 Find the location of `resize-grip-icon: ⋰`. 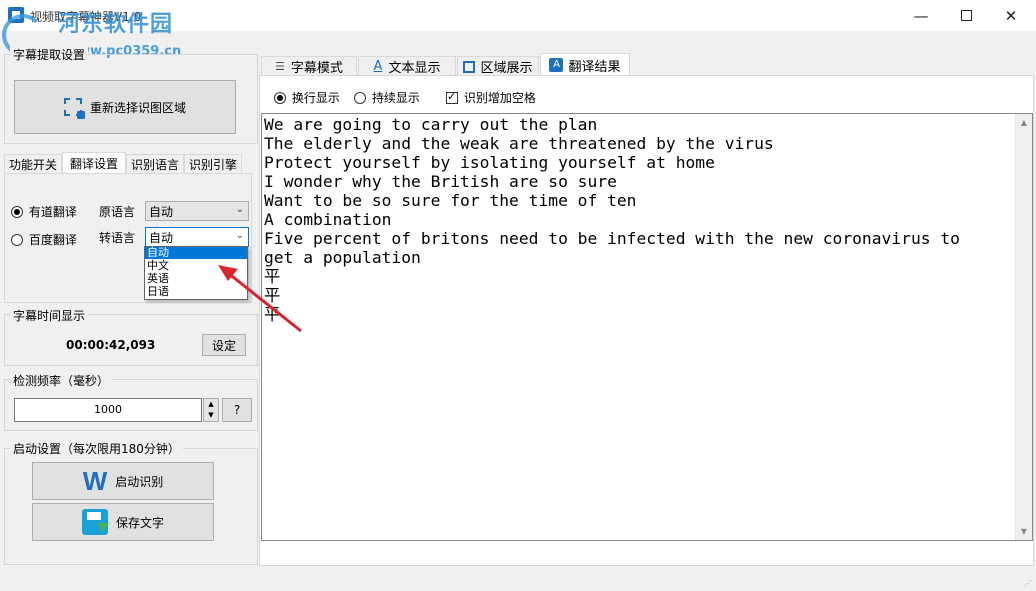

resize-grip-icon: ⋰ is located at coordinates (1029, 584).